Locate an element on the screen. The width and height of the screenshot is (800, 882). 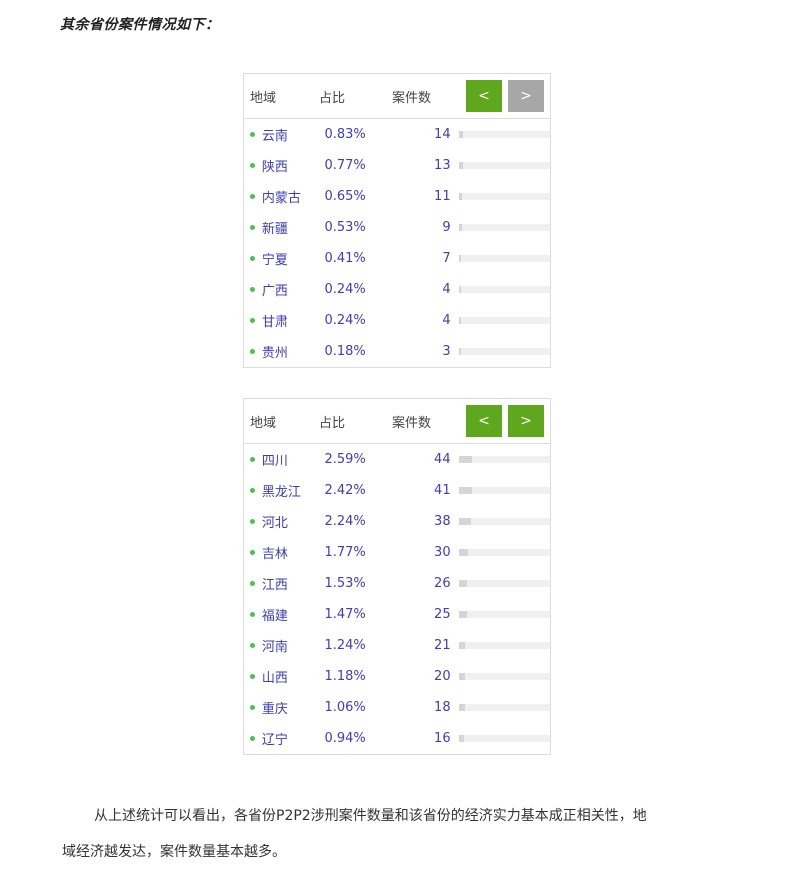
region-name: 黑龙江 is located at coordinates (281, 492).